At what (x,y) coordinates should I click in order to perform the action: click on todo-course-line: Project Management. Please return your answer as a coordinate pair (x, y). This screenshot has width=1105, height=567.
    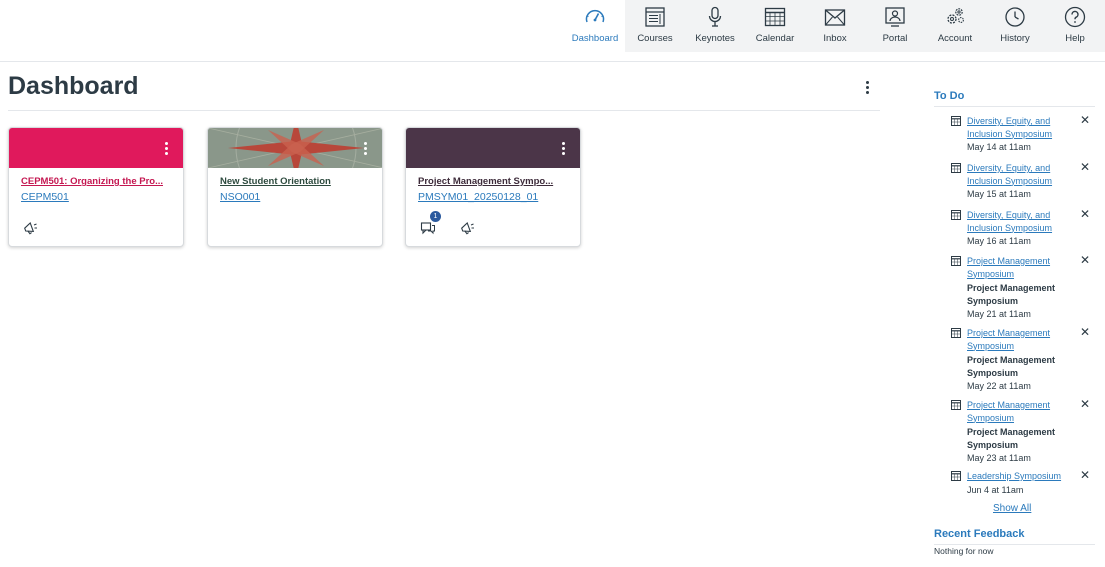
    Looking at the image, I should click on (1011, 432).